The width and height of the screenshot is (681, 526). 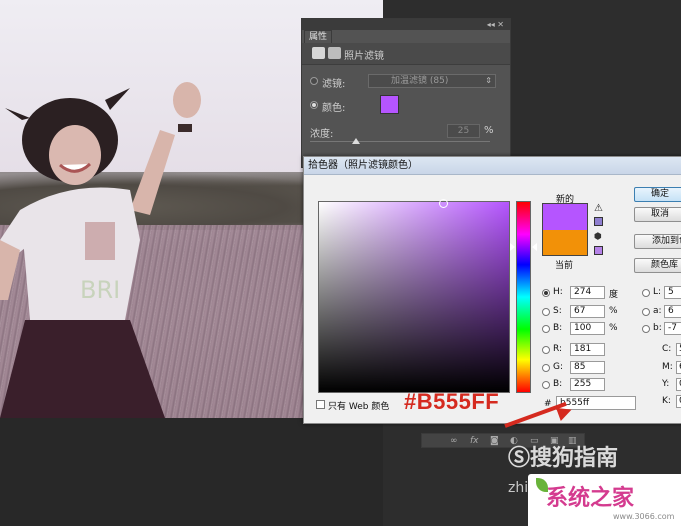 I want to click on brightness-unit: %, so click(x=613, y=328).